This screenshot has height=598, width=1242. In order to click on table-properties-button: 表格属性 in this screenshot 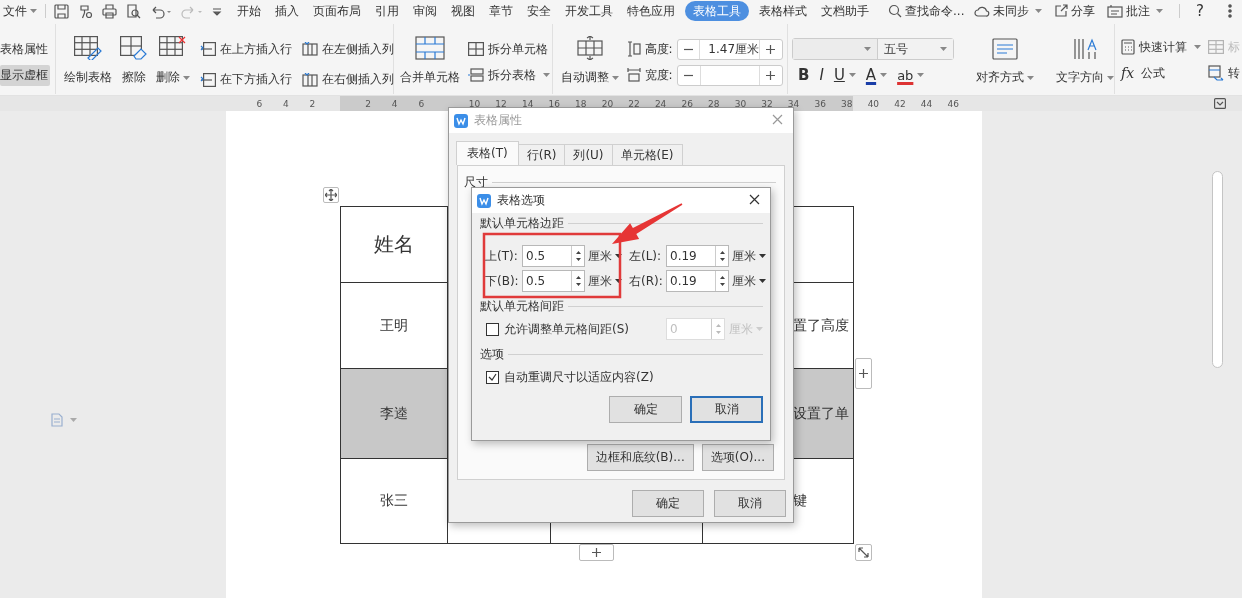, I will do `click(25, 49)`.